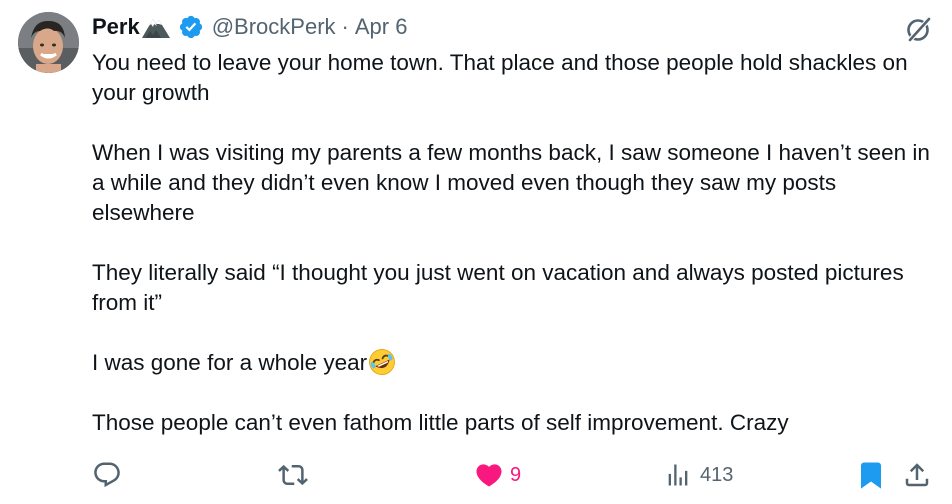  I want to click on share-icon, so click(917, 475).